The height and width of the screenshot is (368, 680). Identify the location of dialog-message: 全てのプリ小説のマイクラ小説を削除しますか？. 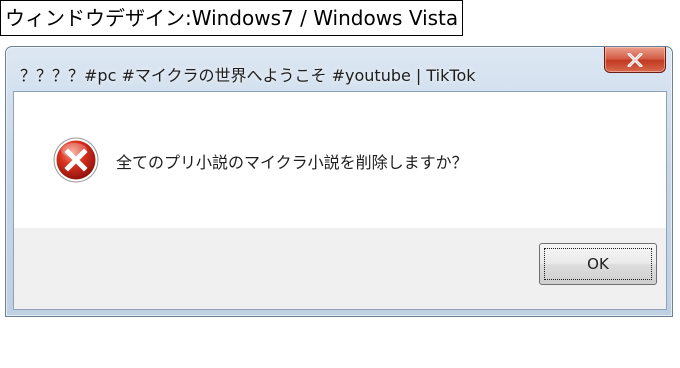
(292, 162).